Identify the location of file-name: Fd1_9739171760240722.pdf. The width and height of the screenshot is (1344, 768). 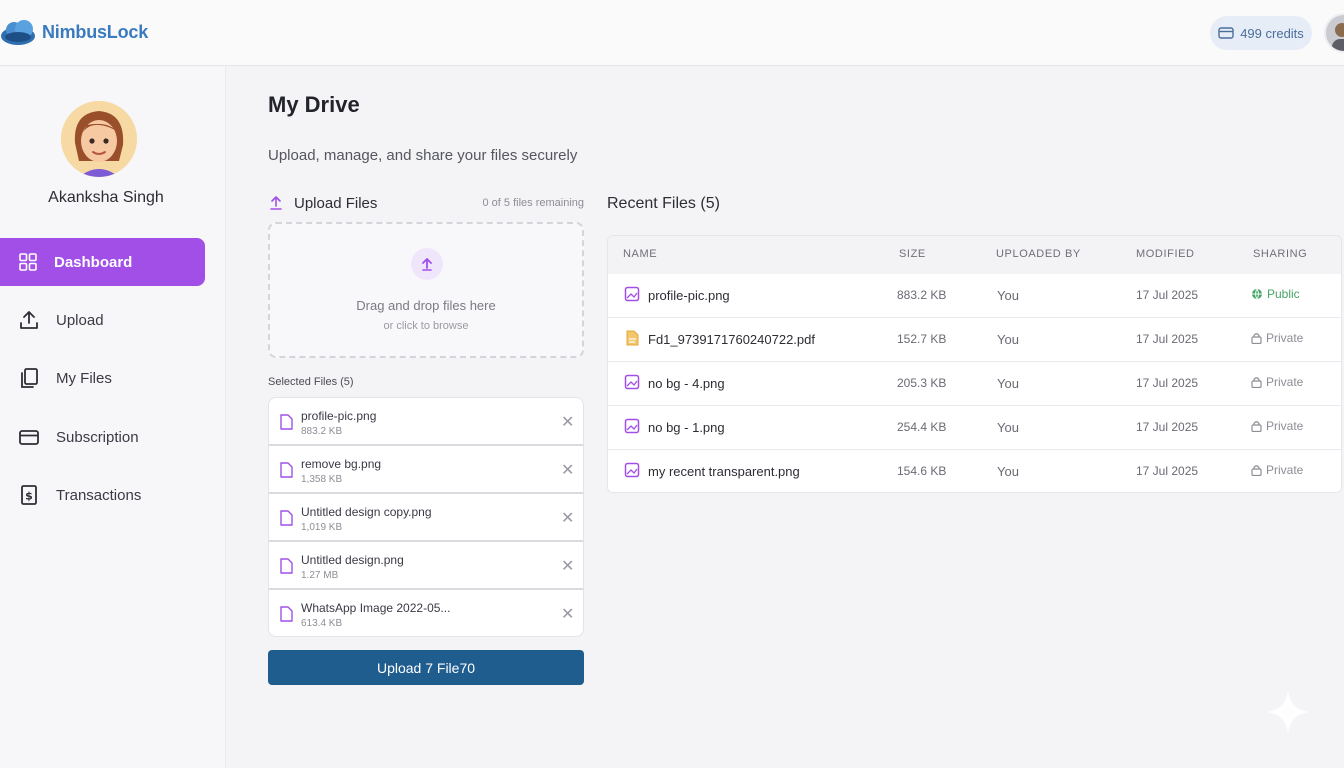
(731, 339).